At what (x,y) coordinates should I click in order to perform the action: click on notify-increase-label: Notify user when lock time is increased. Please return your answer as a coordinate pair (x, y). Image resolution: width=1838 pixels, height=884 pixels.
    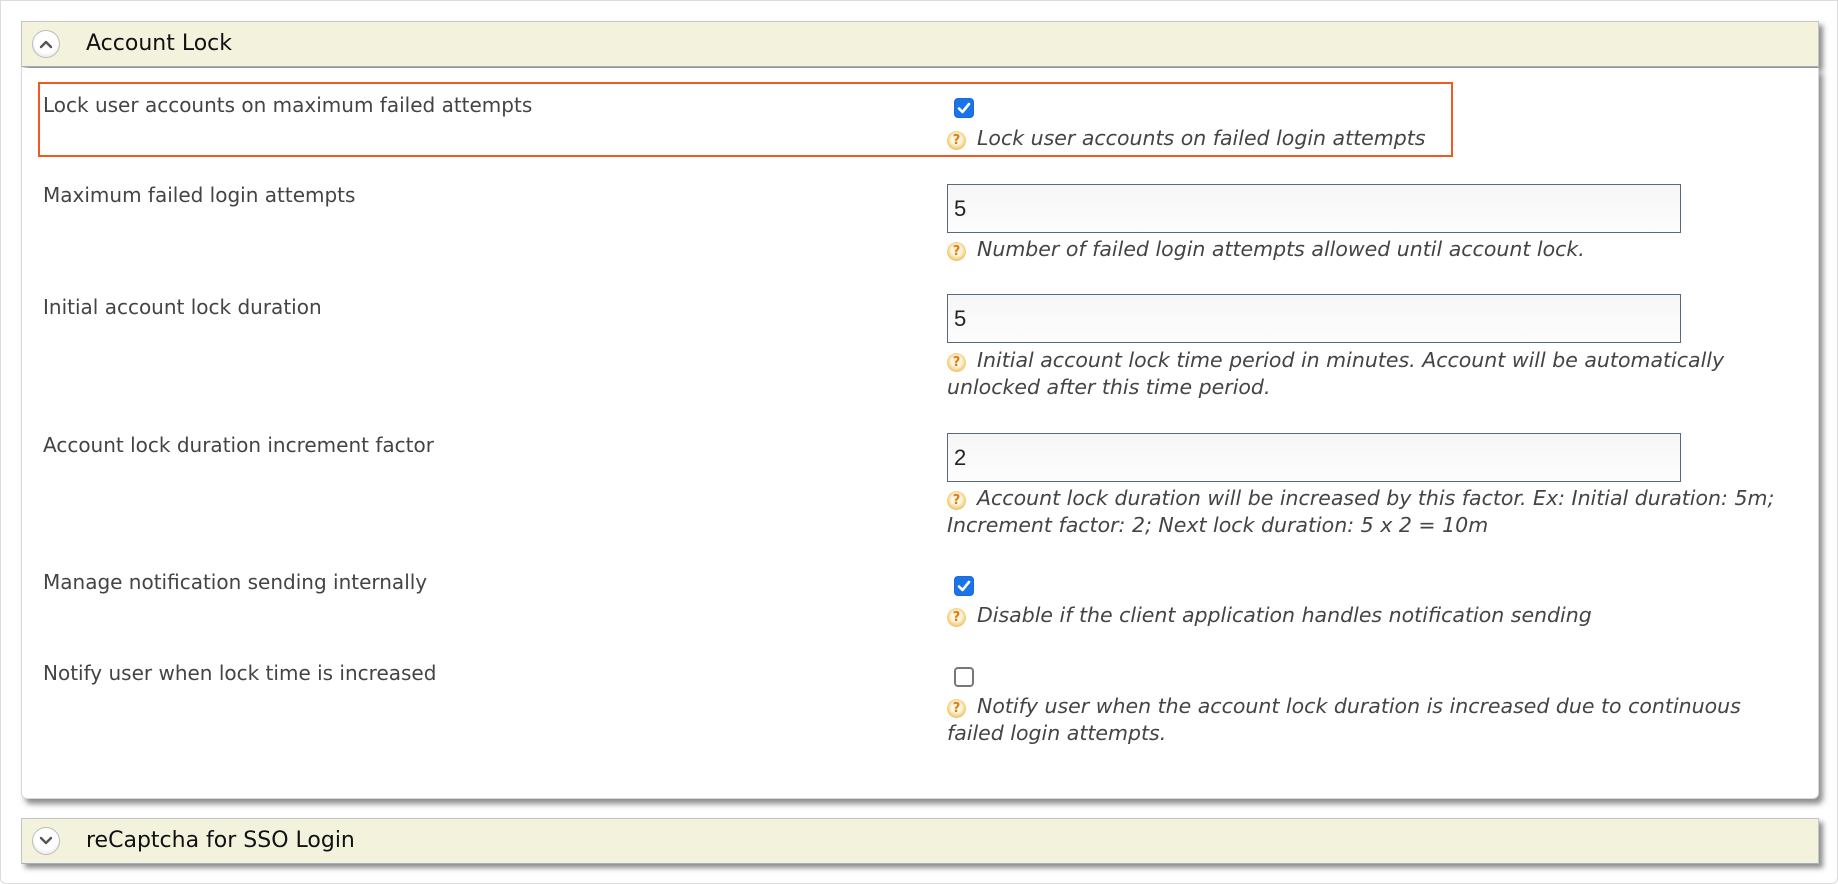
    Looking at the image, I should click on (240, 673).